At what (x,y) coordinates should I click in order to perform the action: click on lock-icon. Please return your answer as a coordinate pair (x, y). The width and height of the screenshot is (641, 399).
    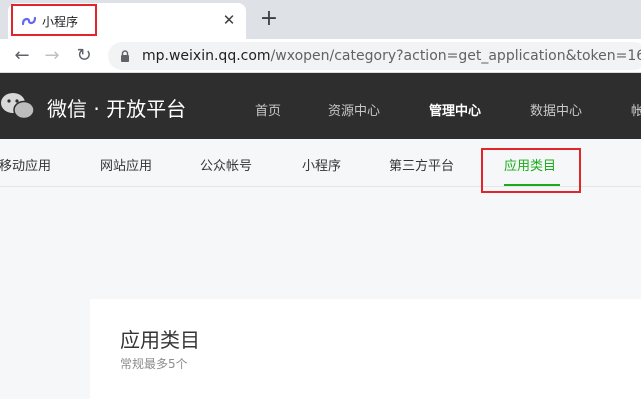
    Looking at the image, I should click on (125, 56).